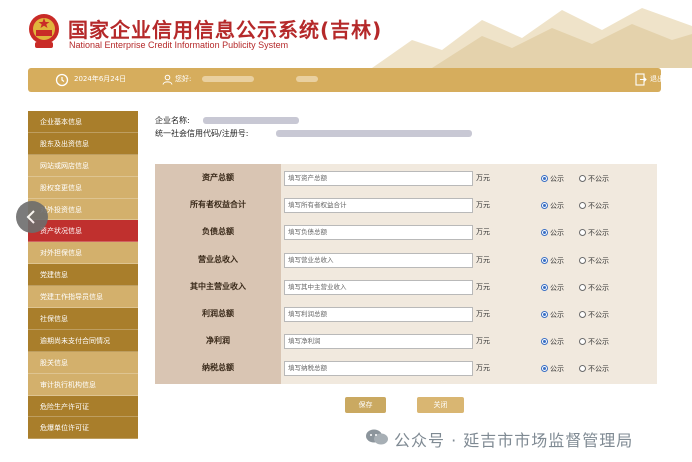 The image size is (692, 462). Describe the element at coordinates (353, 80) in the screenshot. I see `top-bar: 2024年6月24日 您好: 退出登录` at that location.